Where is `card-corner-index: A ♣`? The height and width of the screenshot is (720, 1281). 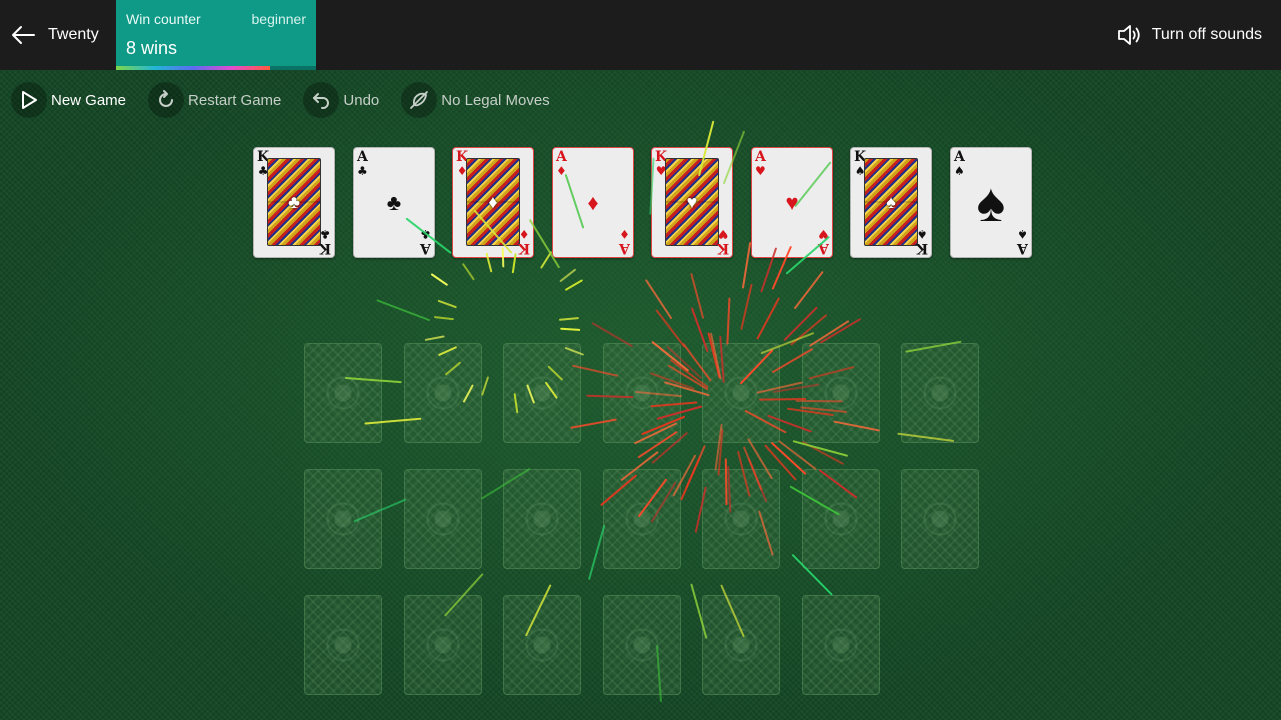
card-corner-index: A ♣ is located at coordinates (425, 241).